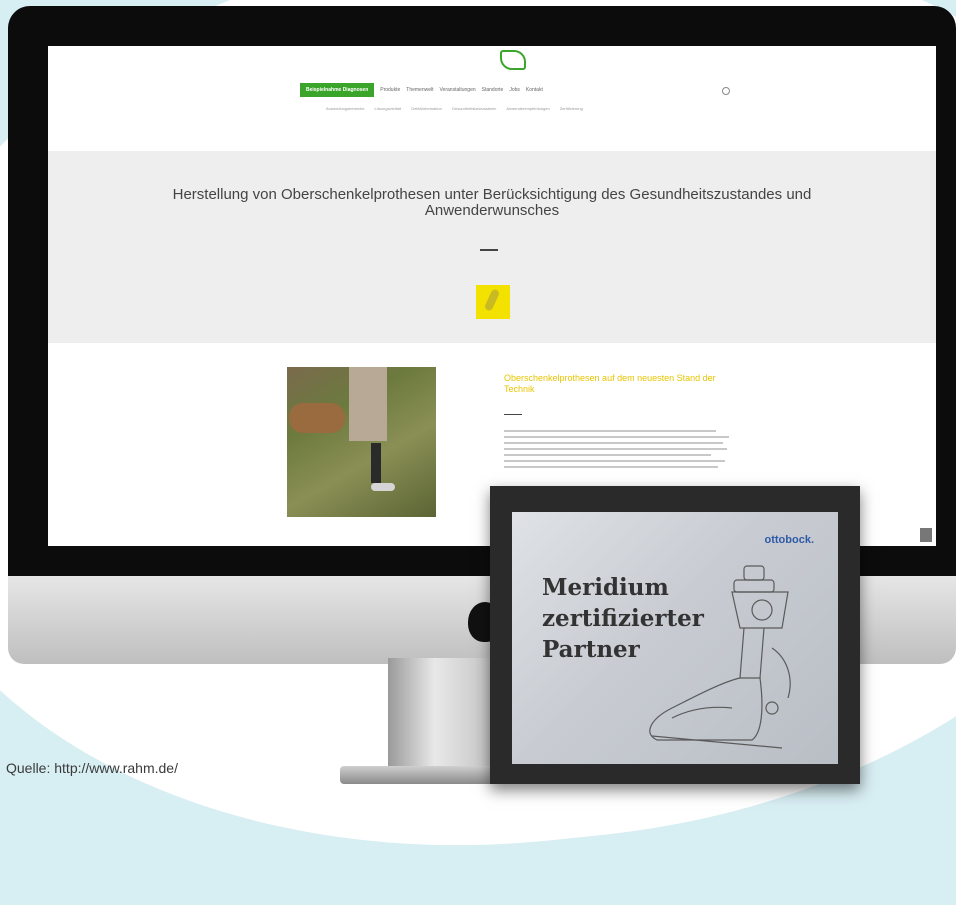 The image size is (956, 905). I want to click on quality-badge, so click(493, 302).